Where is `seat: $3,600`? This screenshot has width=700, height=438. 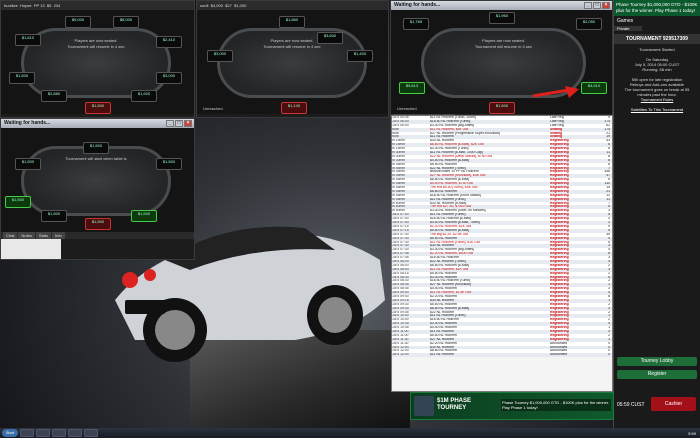 seat: $3,600 is located at coordinates (330, 38).